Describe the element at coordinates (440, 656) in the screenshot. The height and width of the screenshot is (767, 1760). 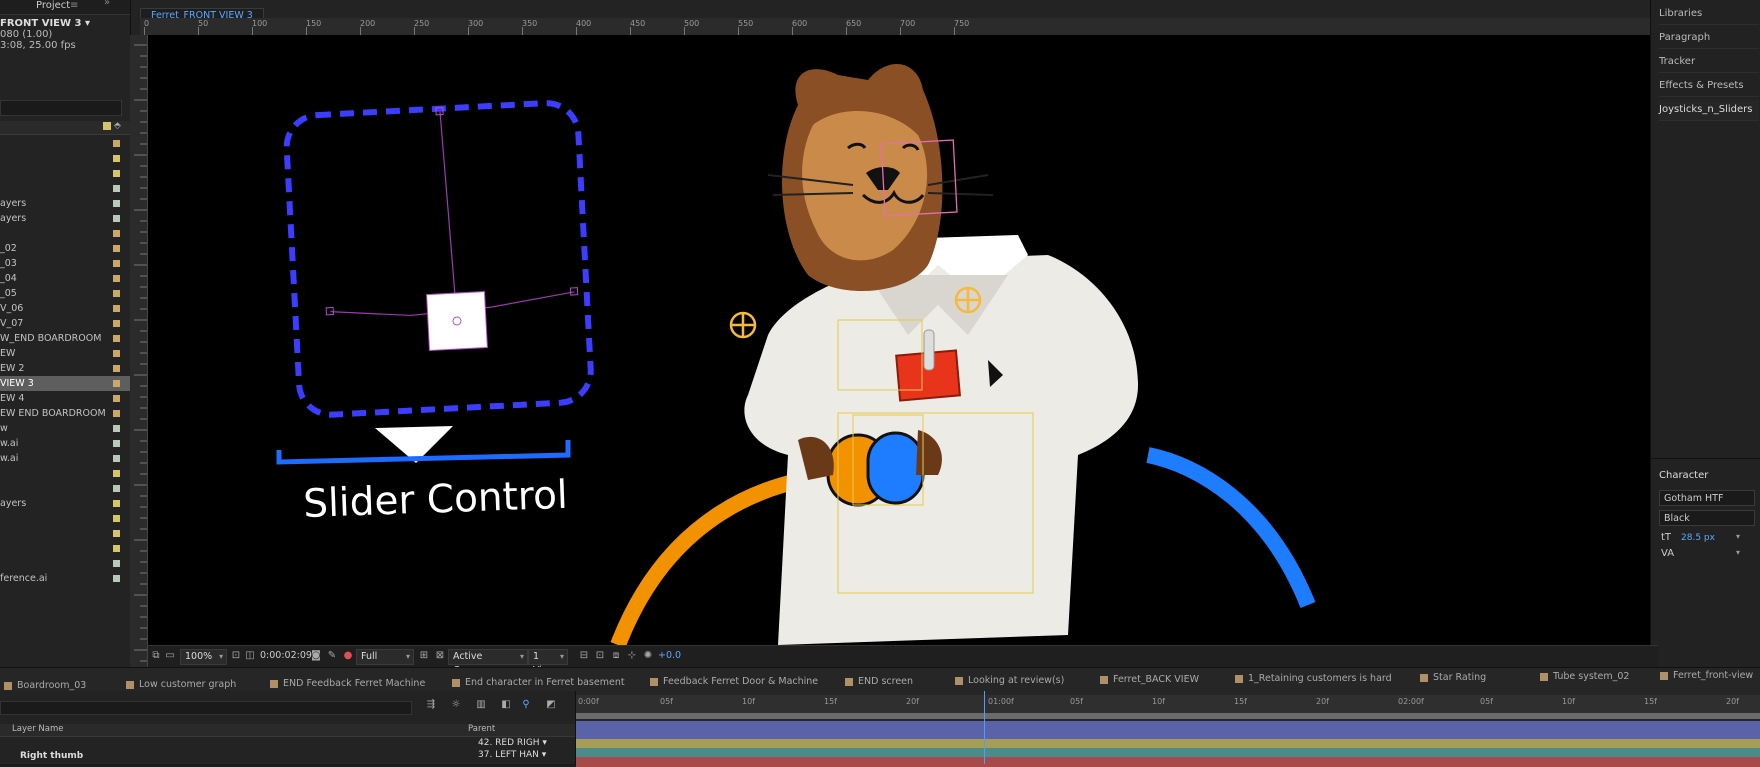
I see `transparency-grid-icon: ⊠` at that location.